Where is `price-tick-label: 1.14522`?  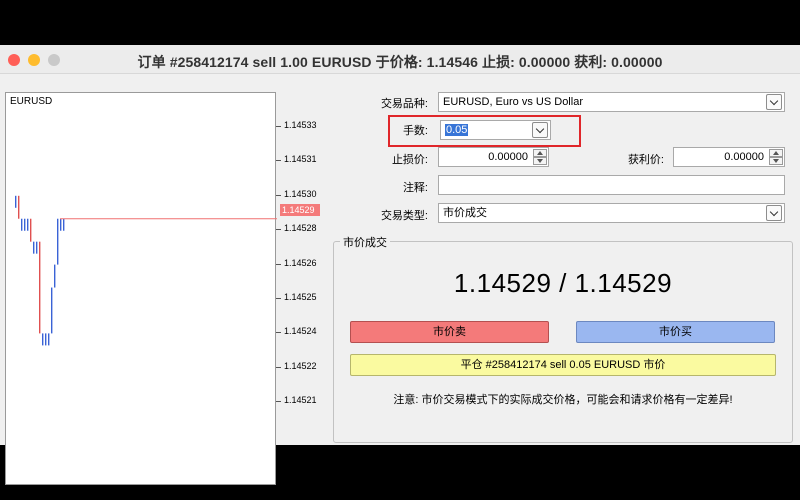 price-tick-label: 1.14522 is located at coordinates (300, 365).